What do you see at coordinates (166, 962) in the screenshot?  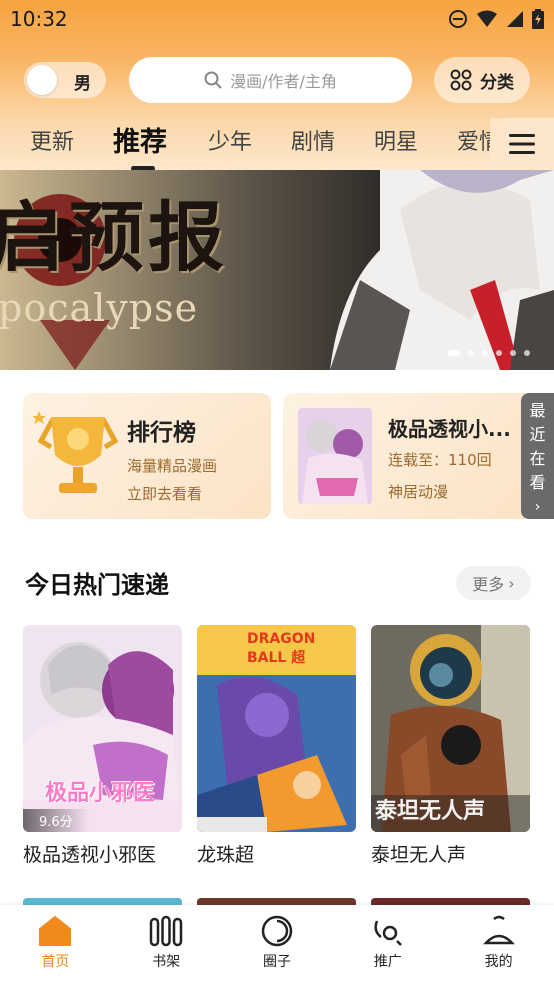 I see `nav-label: 书架` at bounding box center [166, 962].